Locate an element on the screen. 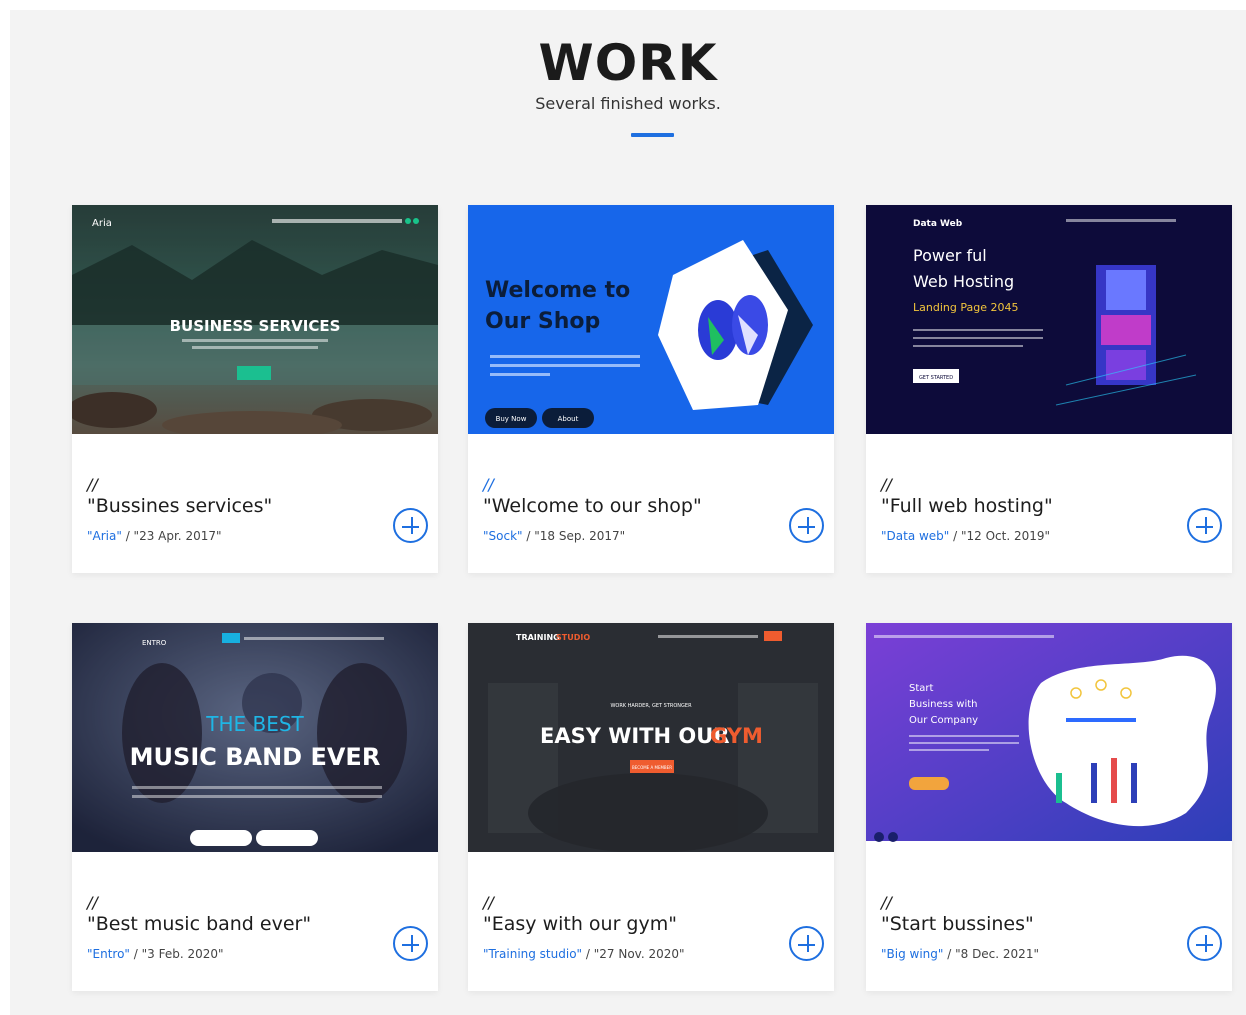 Image resolution: width=1246 pixels, height=1015 pixels. heading-underline is located at coordinates (652, 135).